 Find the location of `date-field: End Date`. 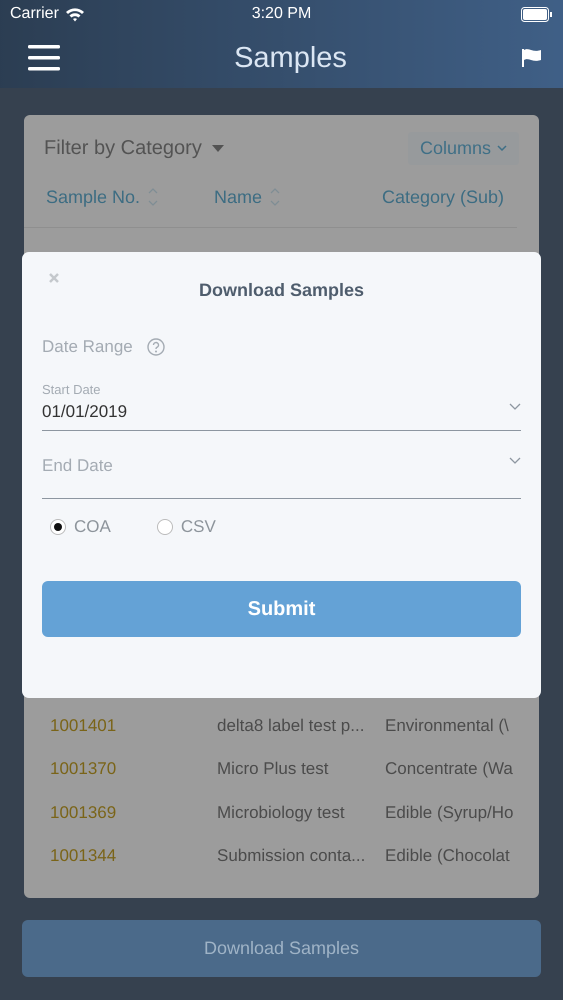

date-field: End Date is located at coordinates (281, 465).